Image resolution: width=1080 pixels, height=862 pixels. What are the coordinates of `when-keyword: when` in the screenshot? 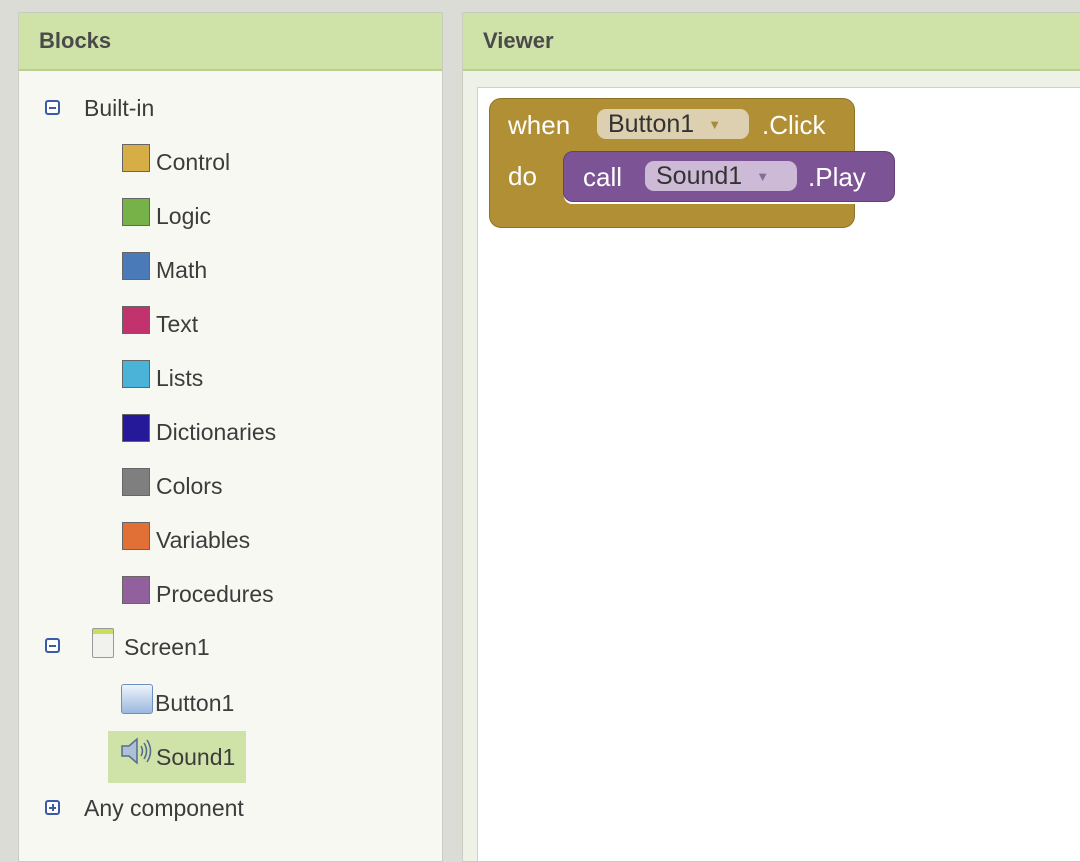 It's located at (539, 125).